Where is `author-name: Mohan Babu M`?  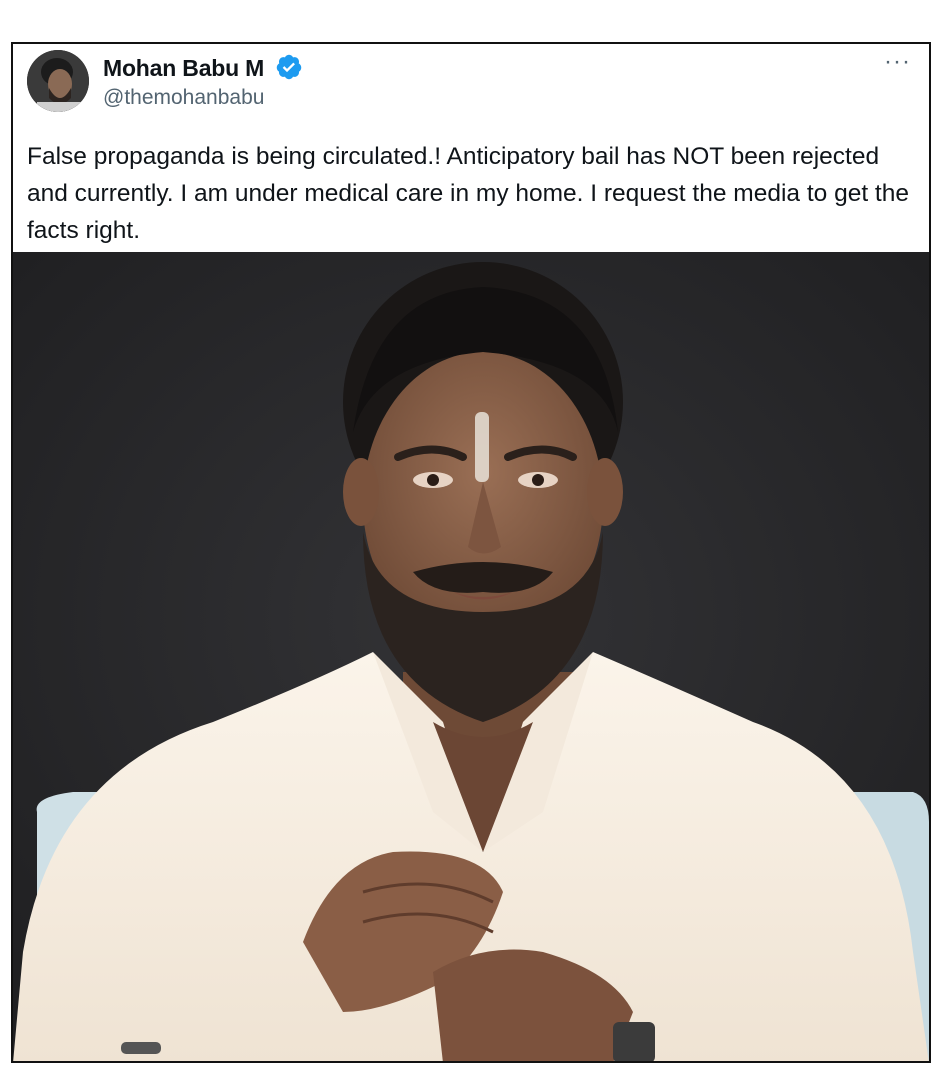
author-name: Mohan Babu M is located at coordinates (183, 68).